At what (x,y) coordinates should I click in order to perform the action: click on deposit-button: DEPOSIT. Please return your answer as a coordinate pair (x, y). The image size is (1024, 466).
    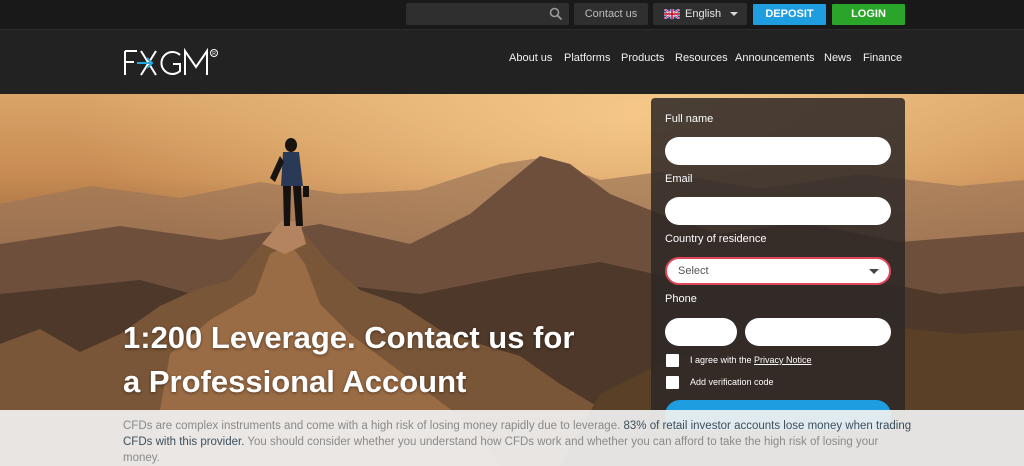
    Looking at the image, I should click on (789, 14).